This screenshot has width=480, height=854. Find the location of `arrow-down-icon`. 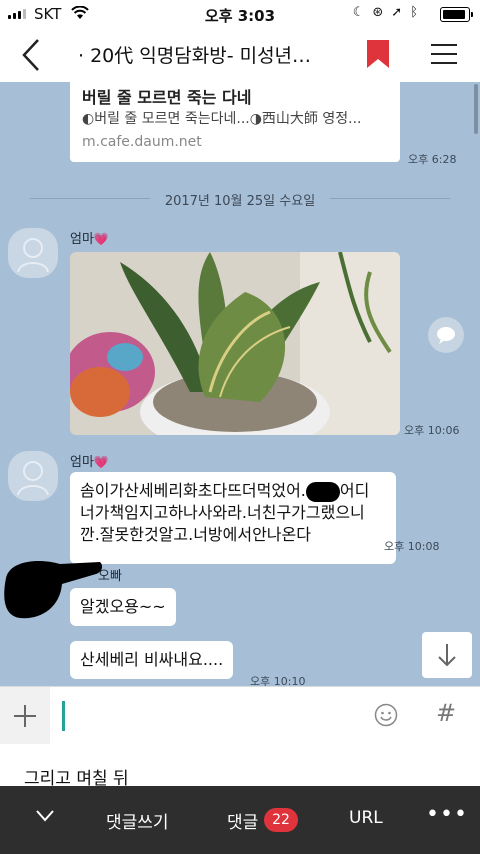

arrow-down-icon is located at coordinates (447, 655).